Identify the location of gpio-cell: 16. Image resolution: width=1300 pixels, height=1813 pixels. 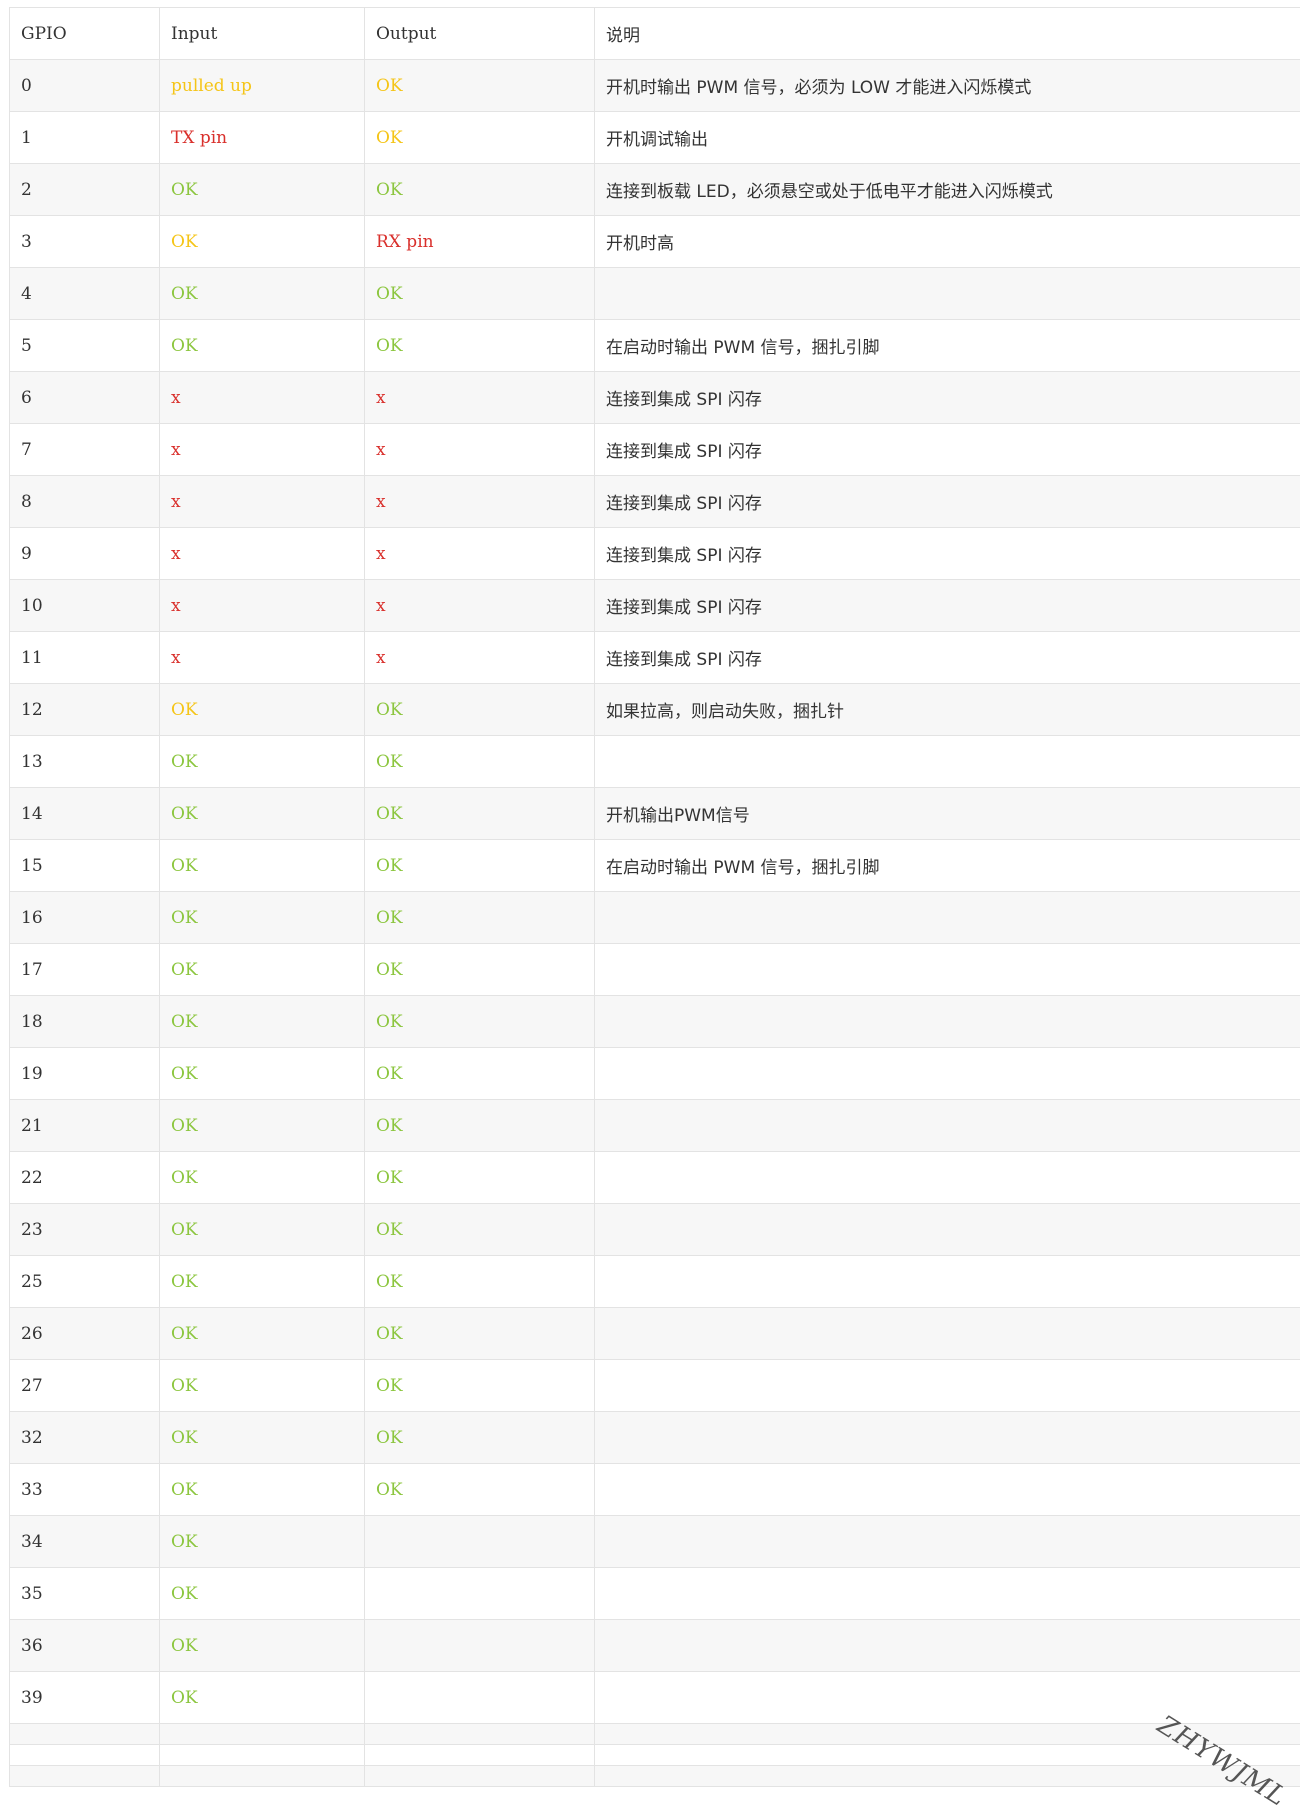
(85, 918).